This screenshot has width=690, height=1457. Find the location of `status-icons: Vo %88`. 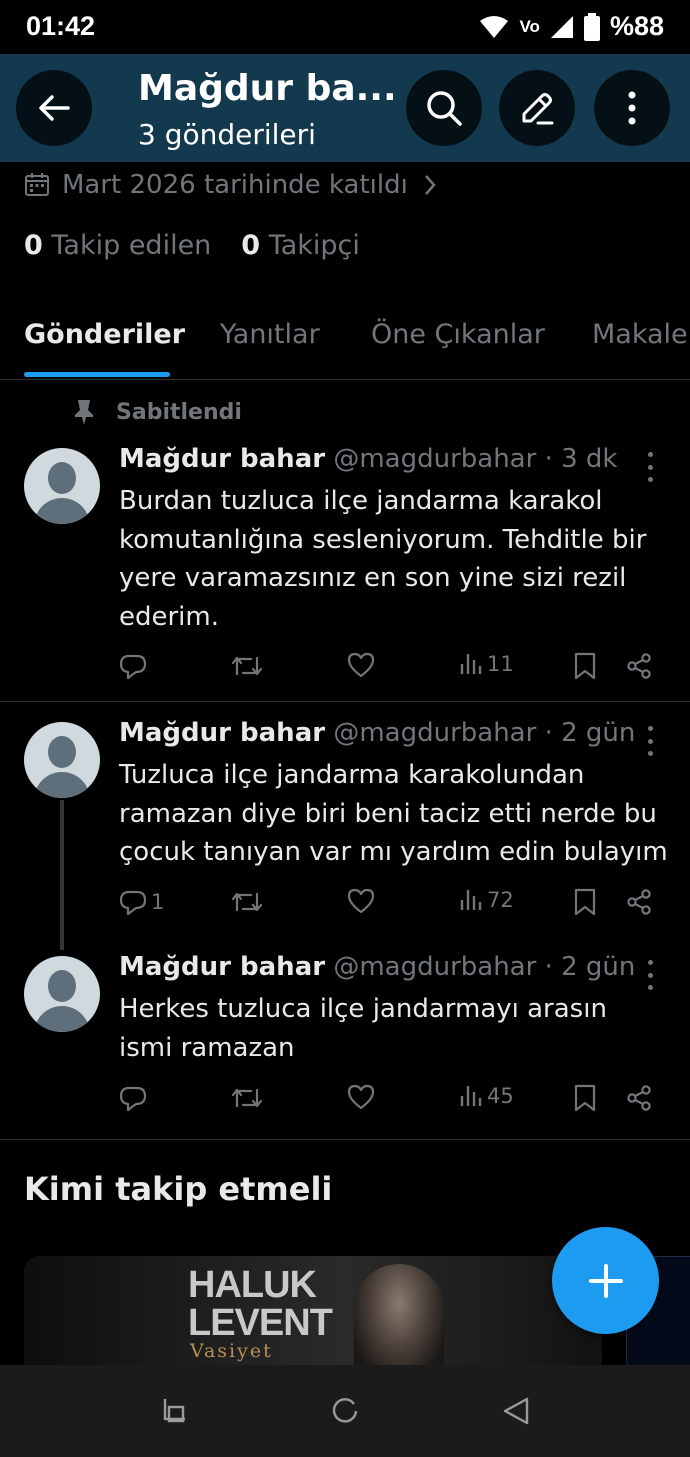

status-icons: Vo %88 is located at coordinates (571, 26).